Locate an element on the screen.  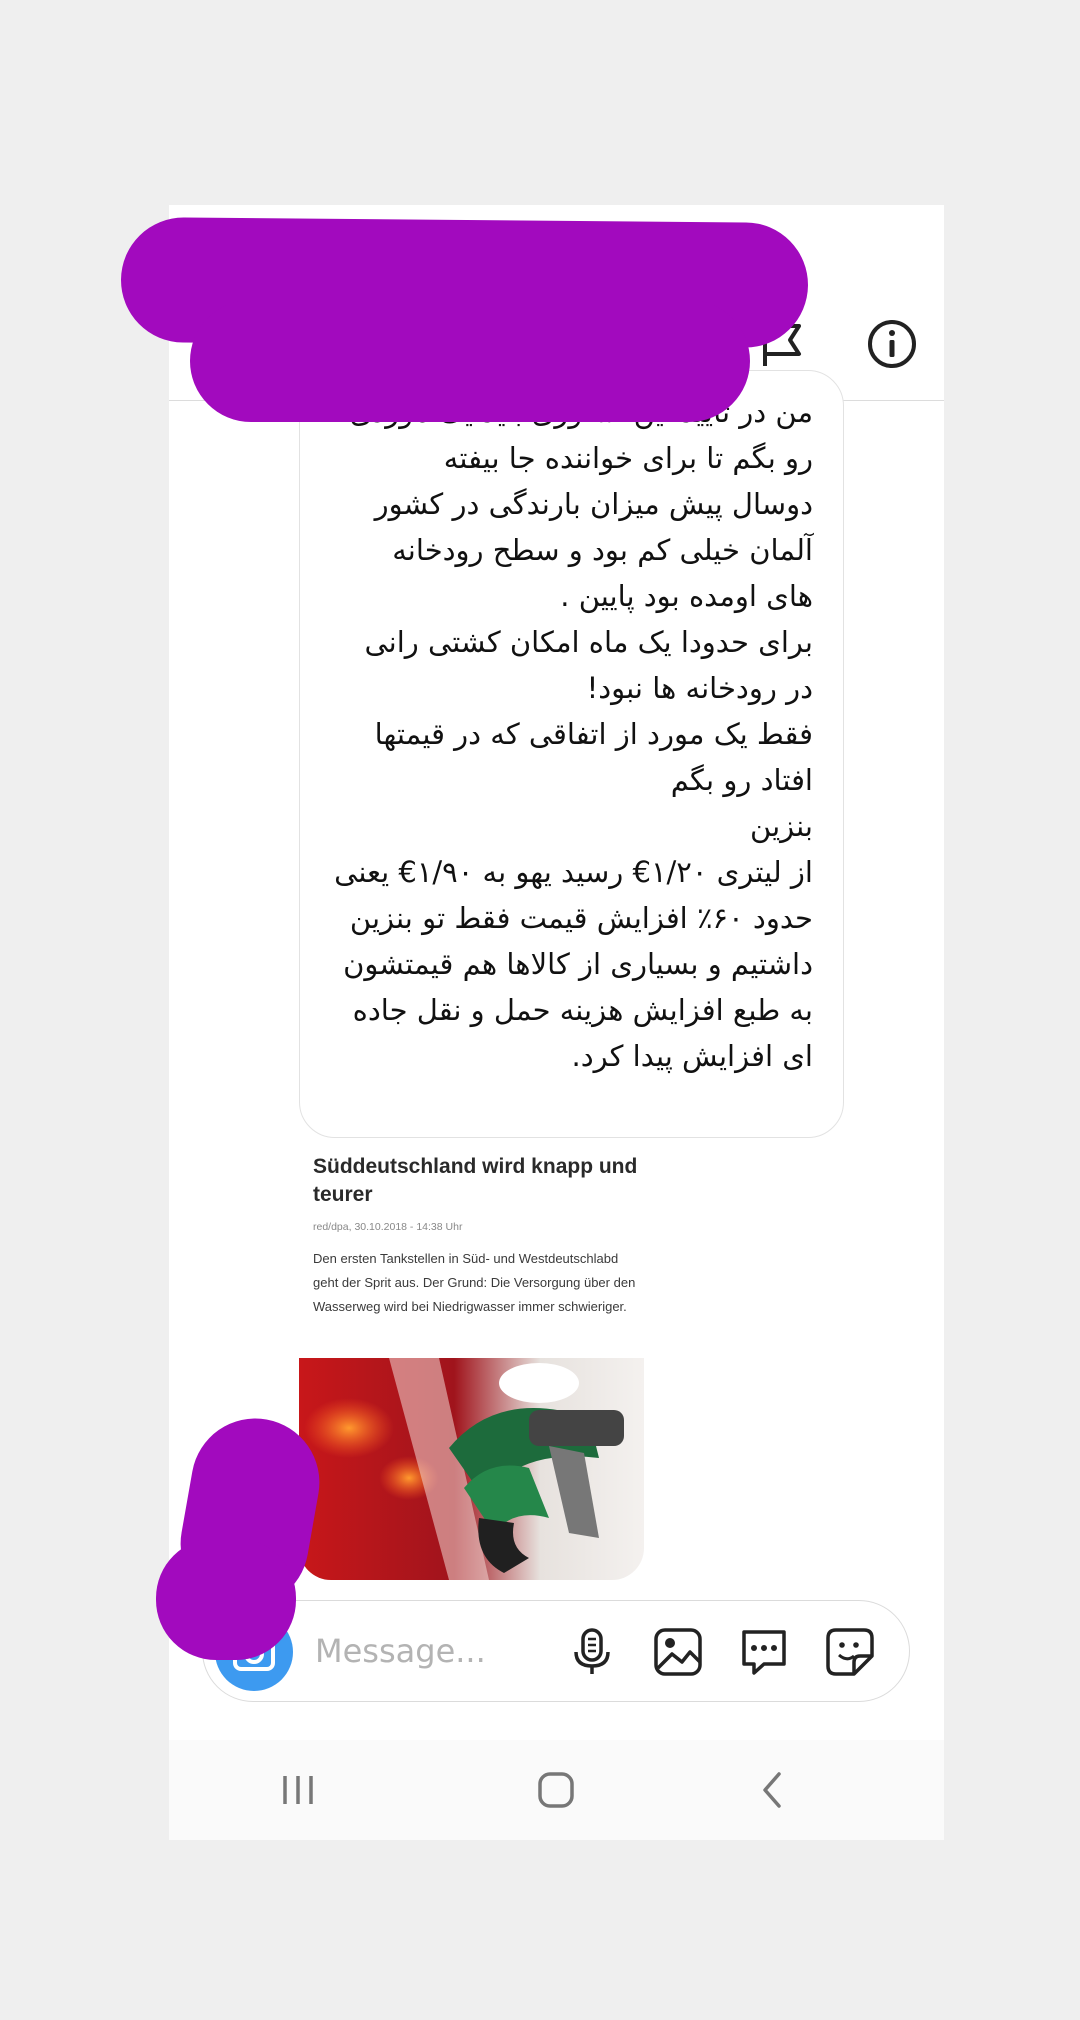
article-byline: red/dpa, 30.10.2018 - 14:38 Uhr is located at coordinates (388, 1227).